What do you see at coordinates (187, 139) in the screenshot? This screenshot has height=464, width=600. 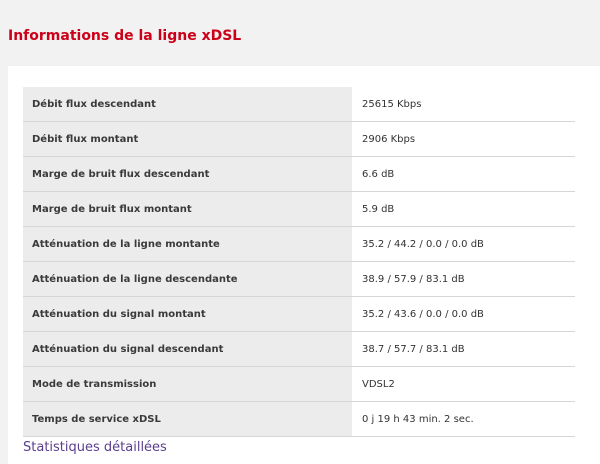 I see `row-label: Débit flux montant` at bounding box center [187, 139].